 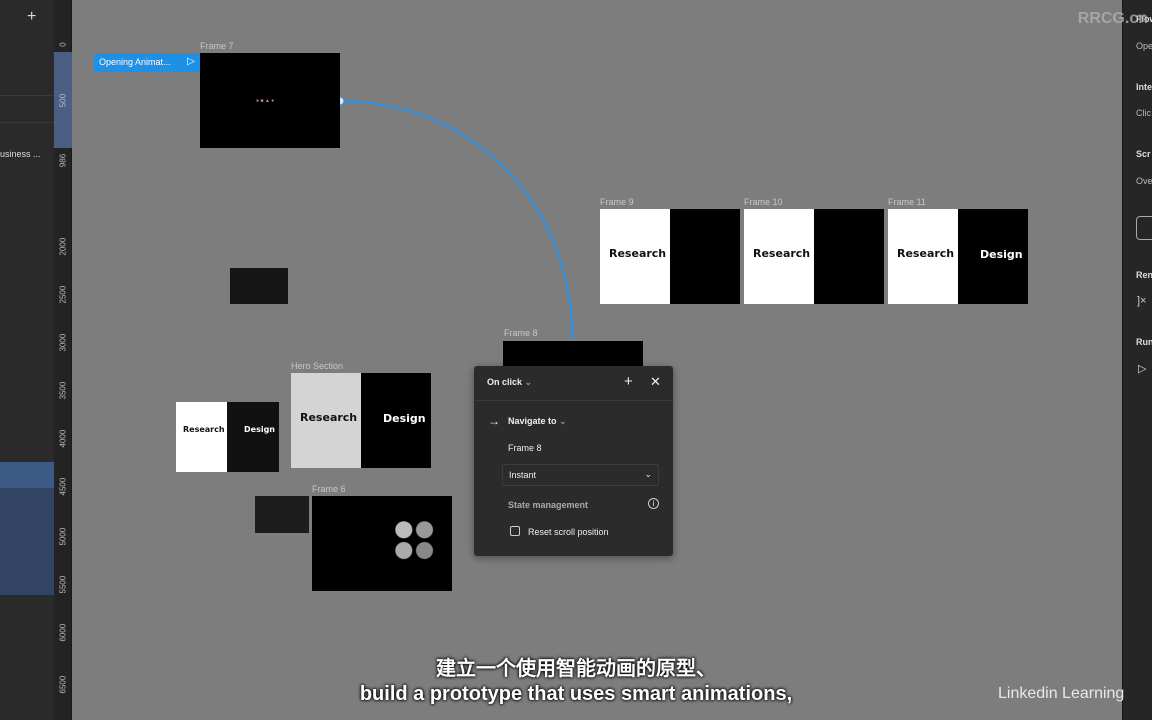 I want to click on frame-label: Frame 6, so click(x=329, y=489).